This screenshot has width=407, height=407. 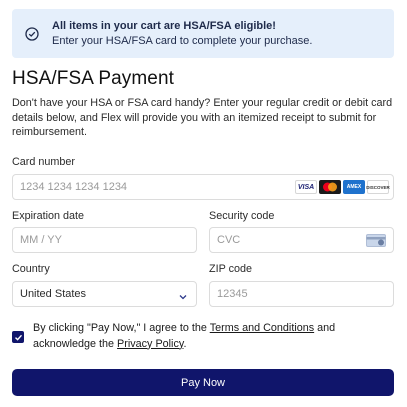 What do you see at coordinates (342, 187) in the screenshot?
I see `card-brand-logos: VISA AMEX DISCOVER` at bounding box center [342, 187].